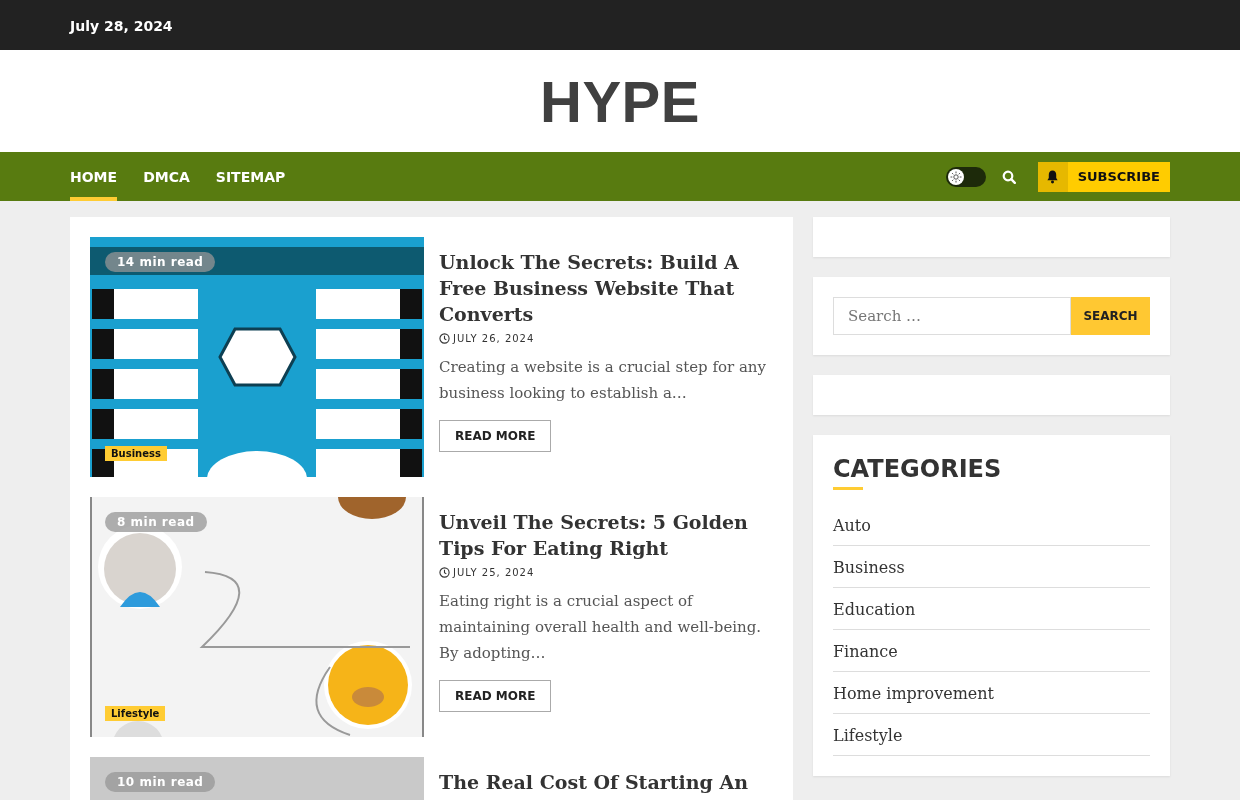  Describe the element at coordinates (1008, 176) in the screenshot. I see `search-icon` at that location.